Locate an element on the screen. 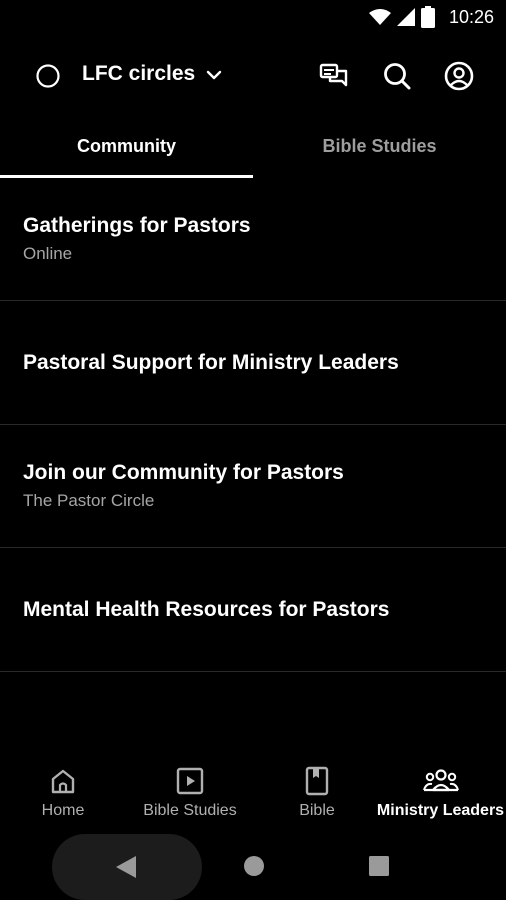 This screenshot has width=506, height=900. list-item-title: Join our Community for Pastors is located at coordinates (183, 472).